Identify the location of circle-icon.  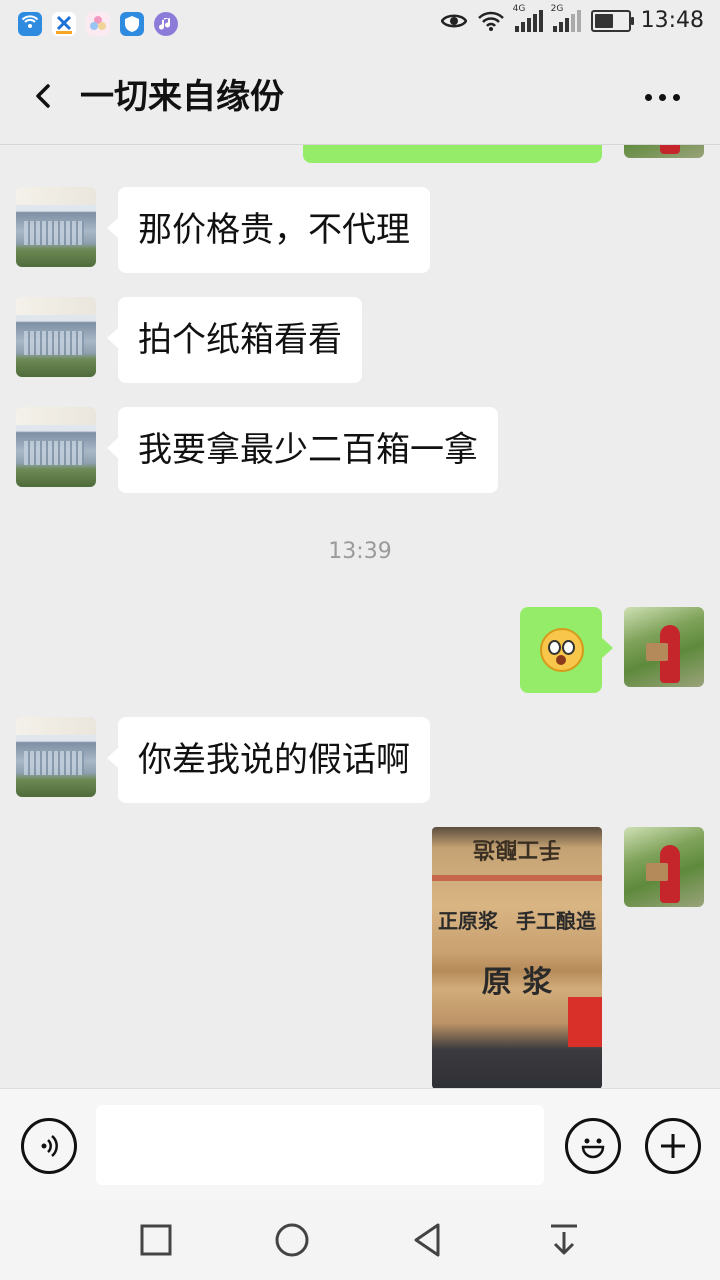
(292, 1240).